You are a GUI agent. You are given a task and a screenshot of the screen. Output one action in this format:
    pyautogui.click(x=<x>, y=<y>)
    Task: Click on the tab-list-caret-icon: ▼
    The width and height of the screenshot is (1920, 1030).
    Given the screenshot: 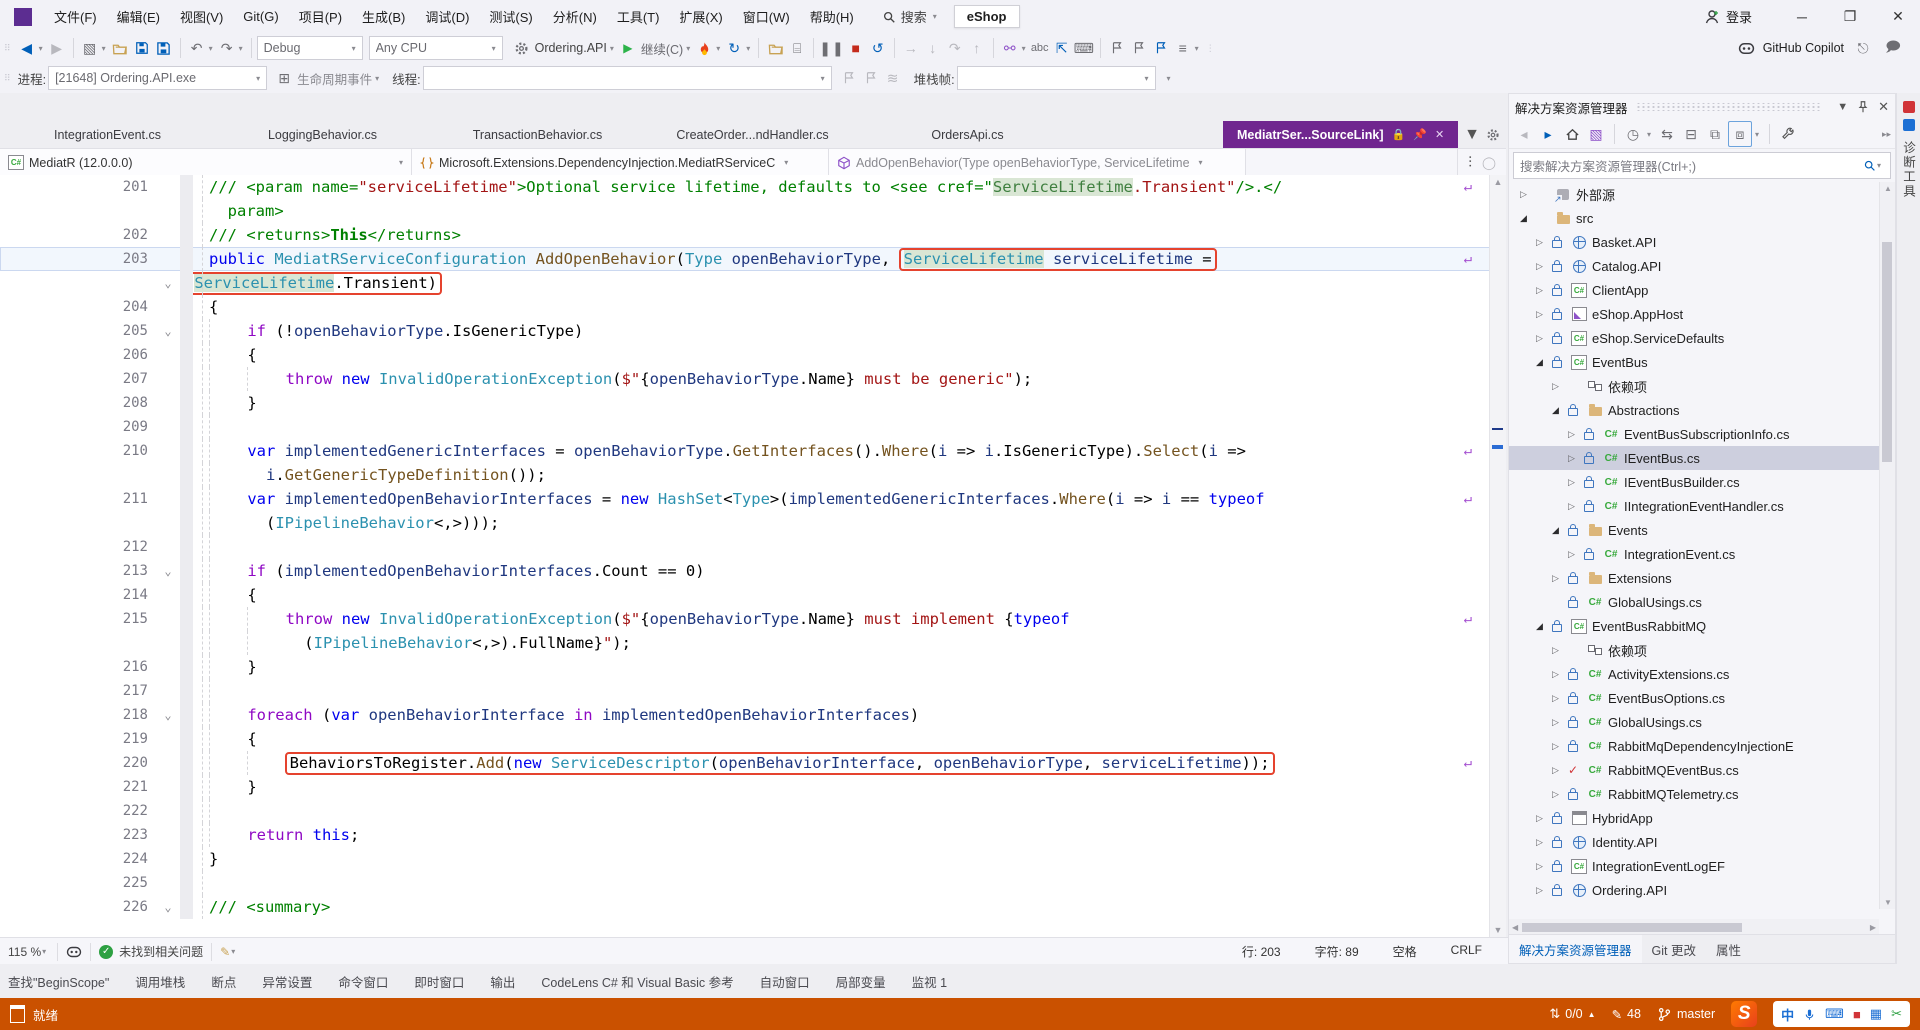 What is the action you would take?
    pyautogui.click(x=1472, y=135)
    